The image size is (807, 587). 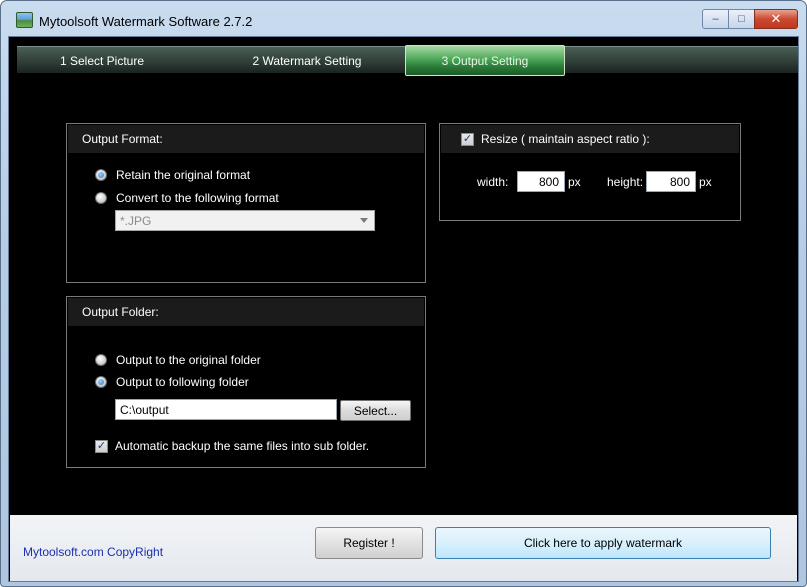 I want to click on original-folder-label: Output to the original folder, so click(x=188, y=360).